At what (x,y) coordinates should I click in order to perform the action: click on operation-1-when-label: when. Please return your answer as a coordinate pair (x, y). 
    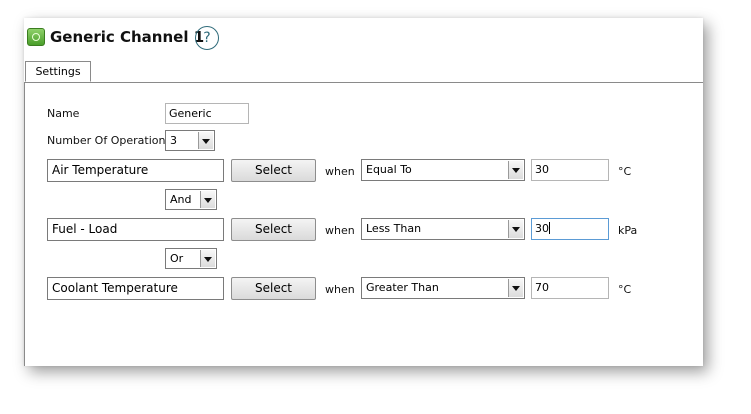
    Looking at the image, I should click on (340, 171).